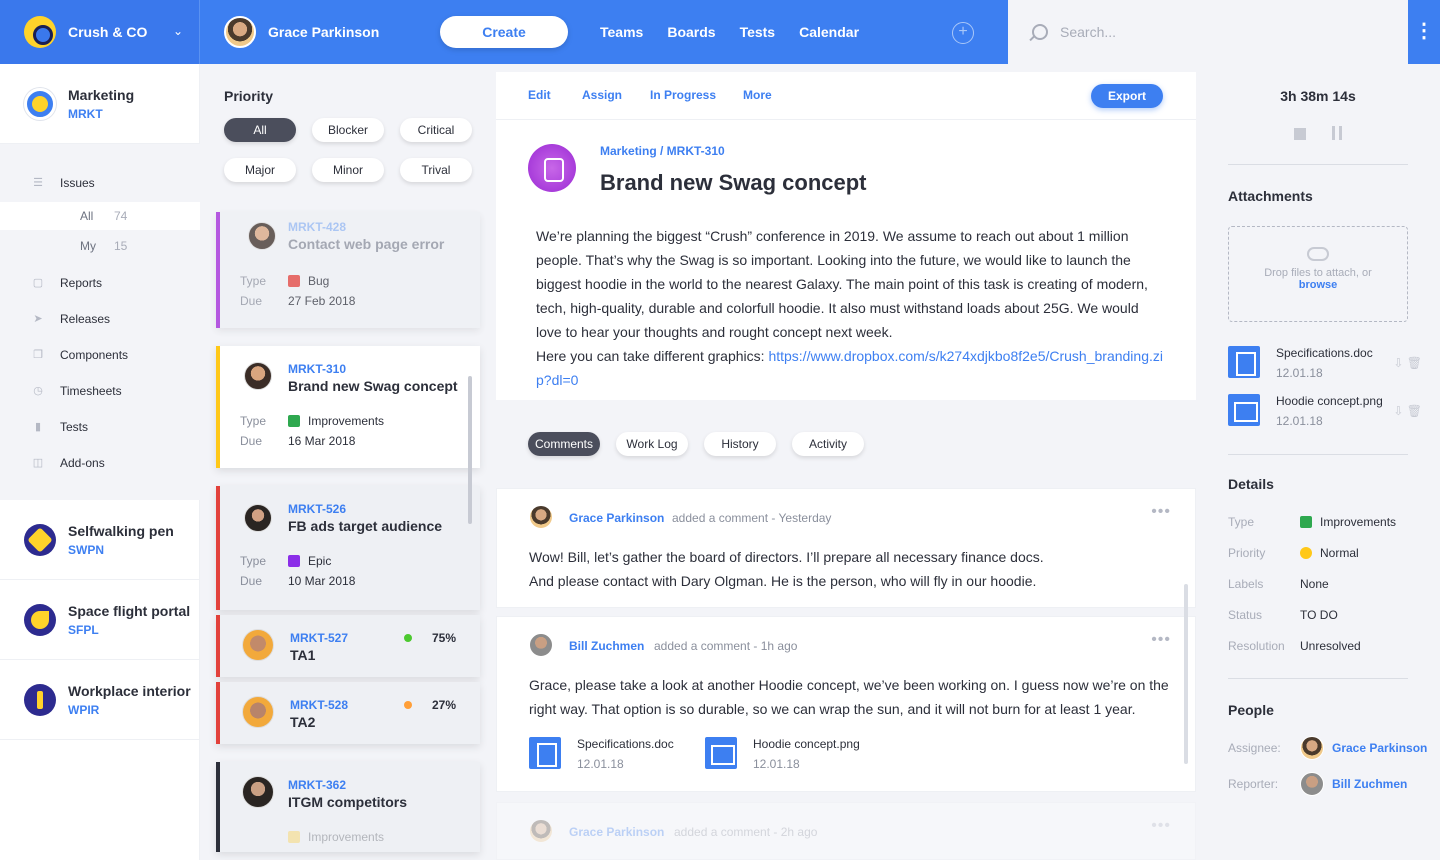  Describe the element at coordinates (85, 113) in the screenshot. I see `project-key: MRKT` at that location.